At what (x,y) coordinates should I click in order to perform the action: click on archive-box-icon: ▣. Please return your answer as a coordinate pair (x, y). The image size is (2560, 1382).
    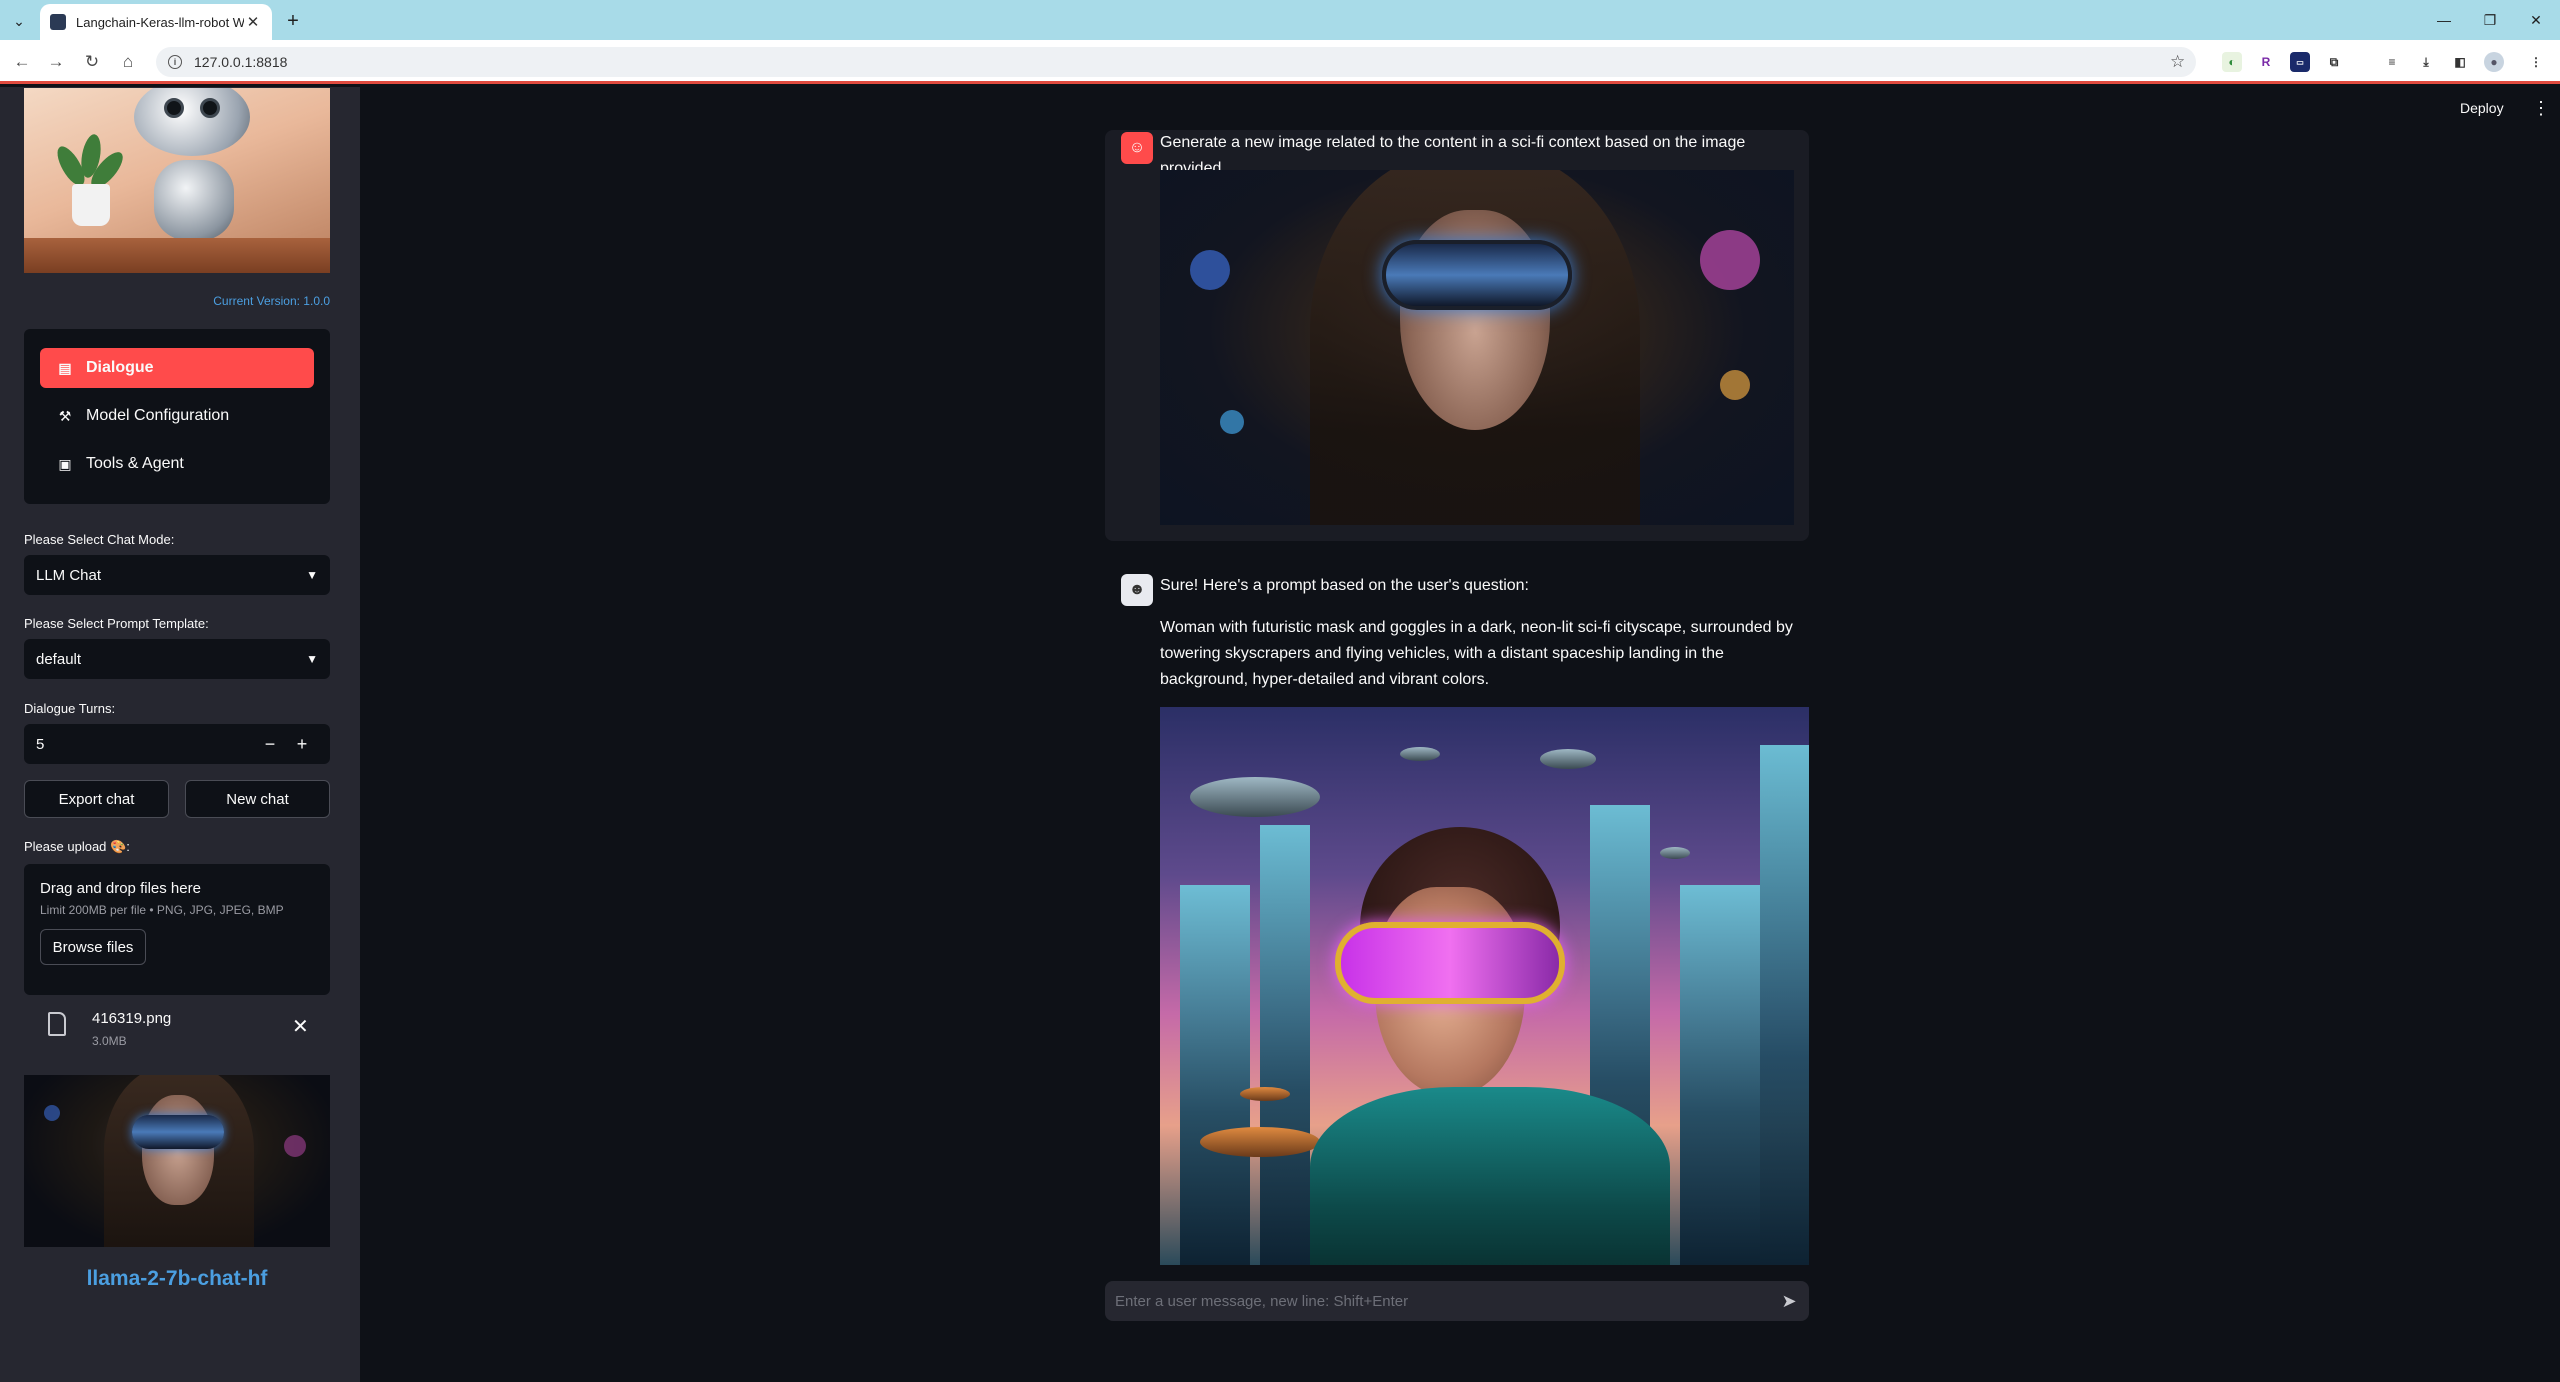
    Looking at the image, I should click on (65, 463).